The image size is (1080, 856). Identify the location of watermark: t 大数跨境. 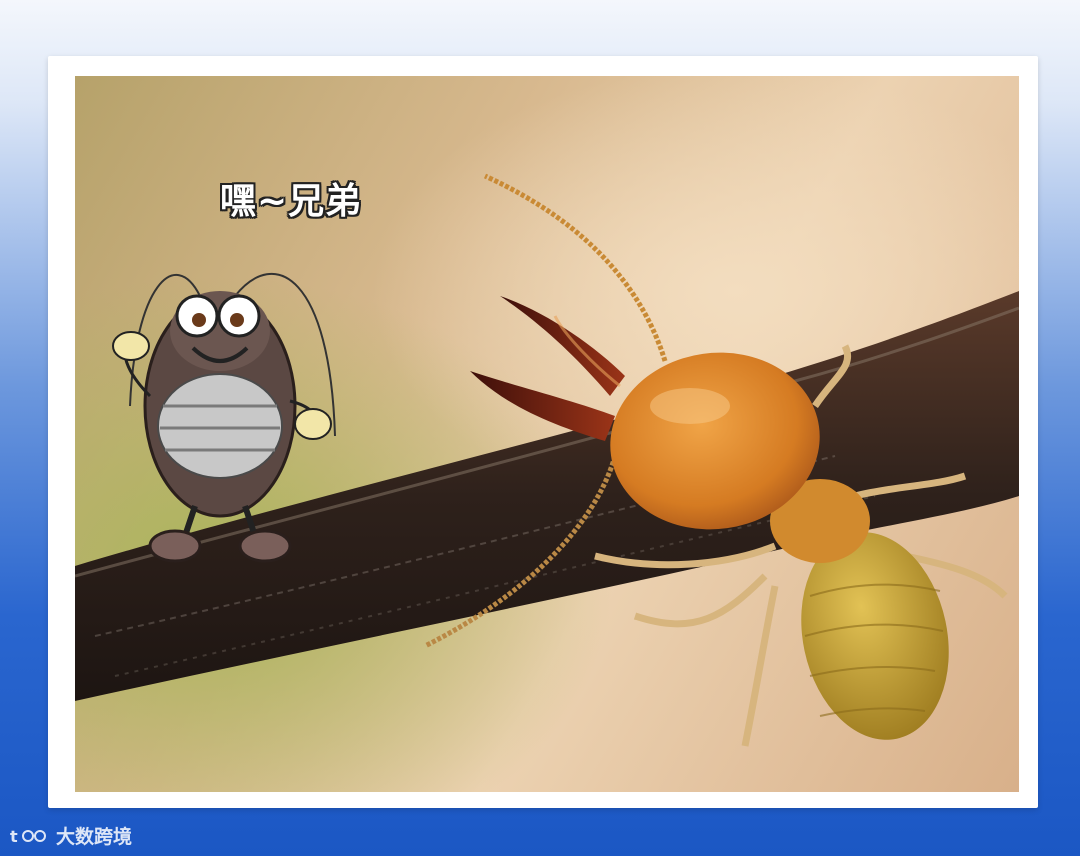
(71, 835).